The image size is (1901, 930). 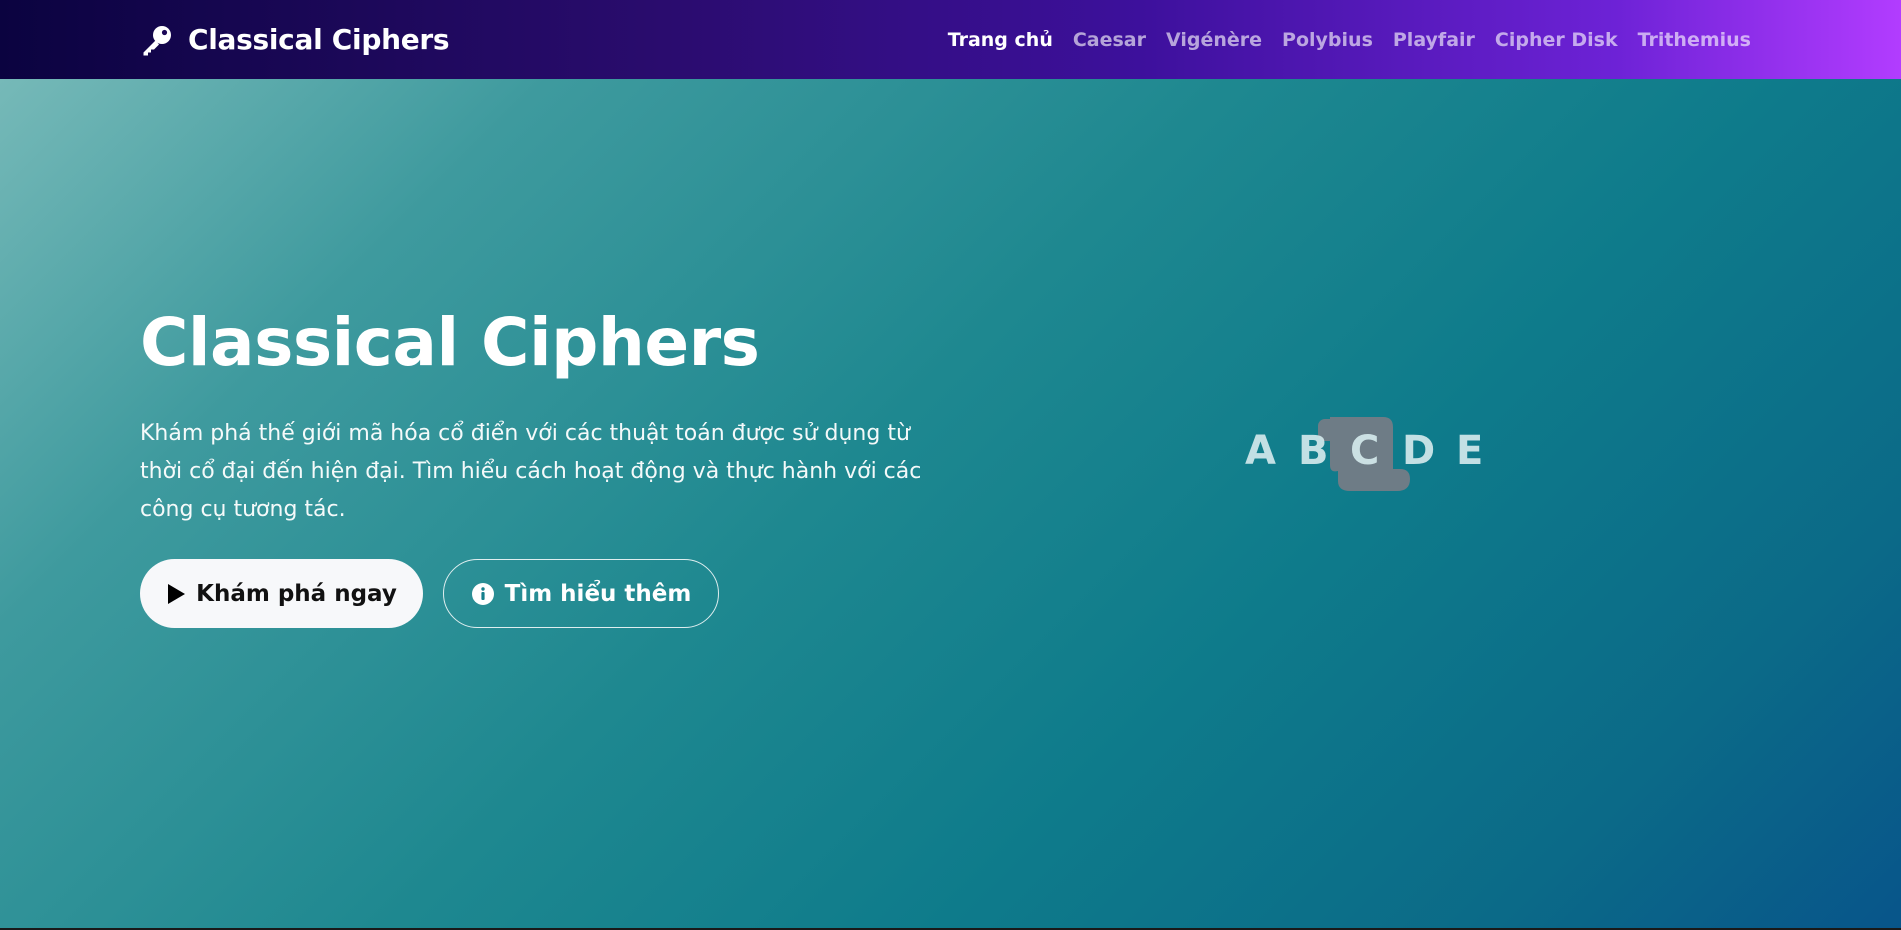 I want to click on hero-title: Classical Ciphers, so click(x=450, y=342).